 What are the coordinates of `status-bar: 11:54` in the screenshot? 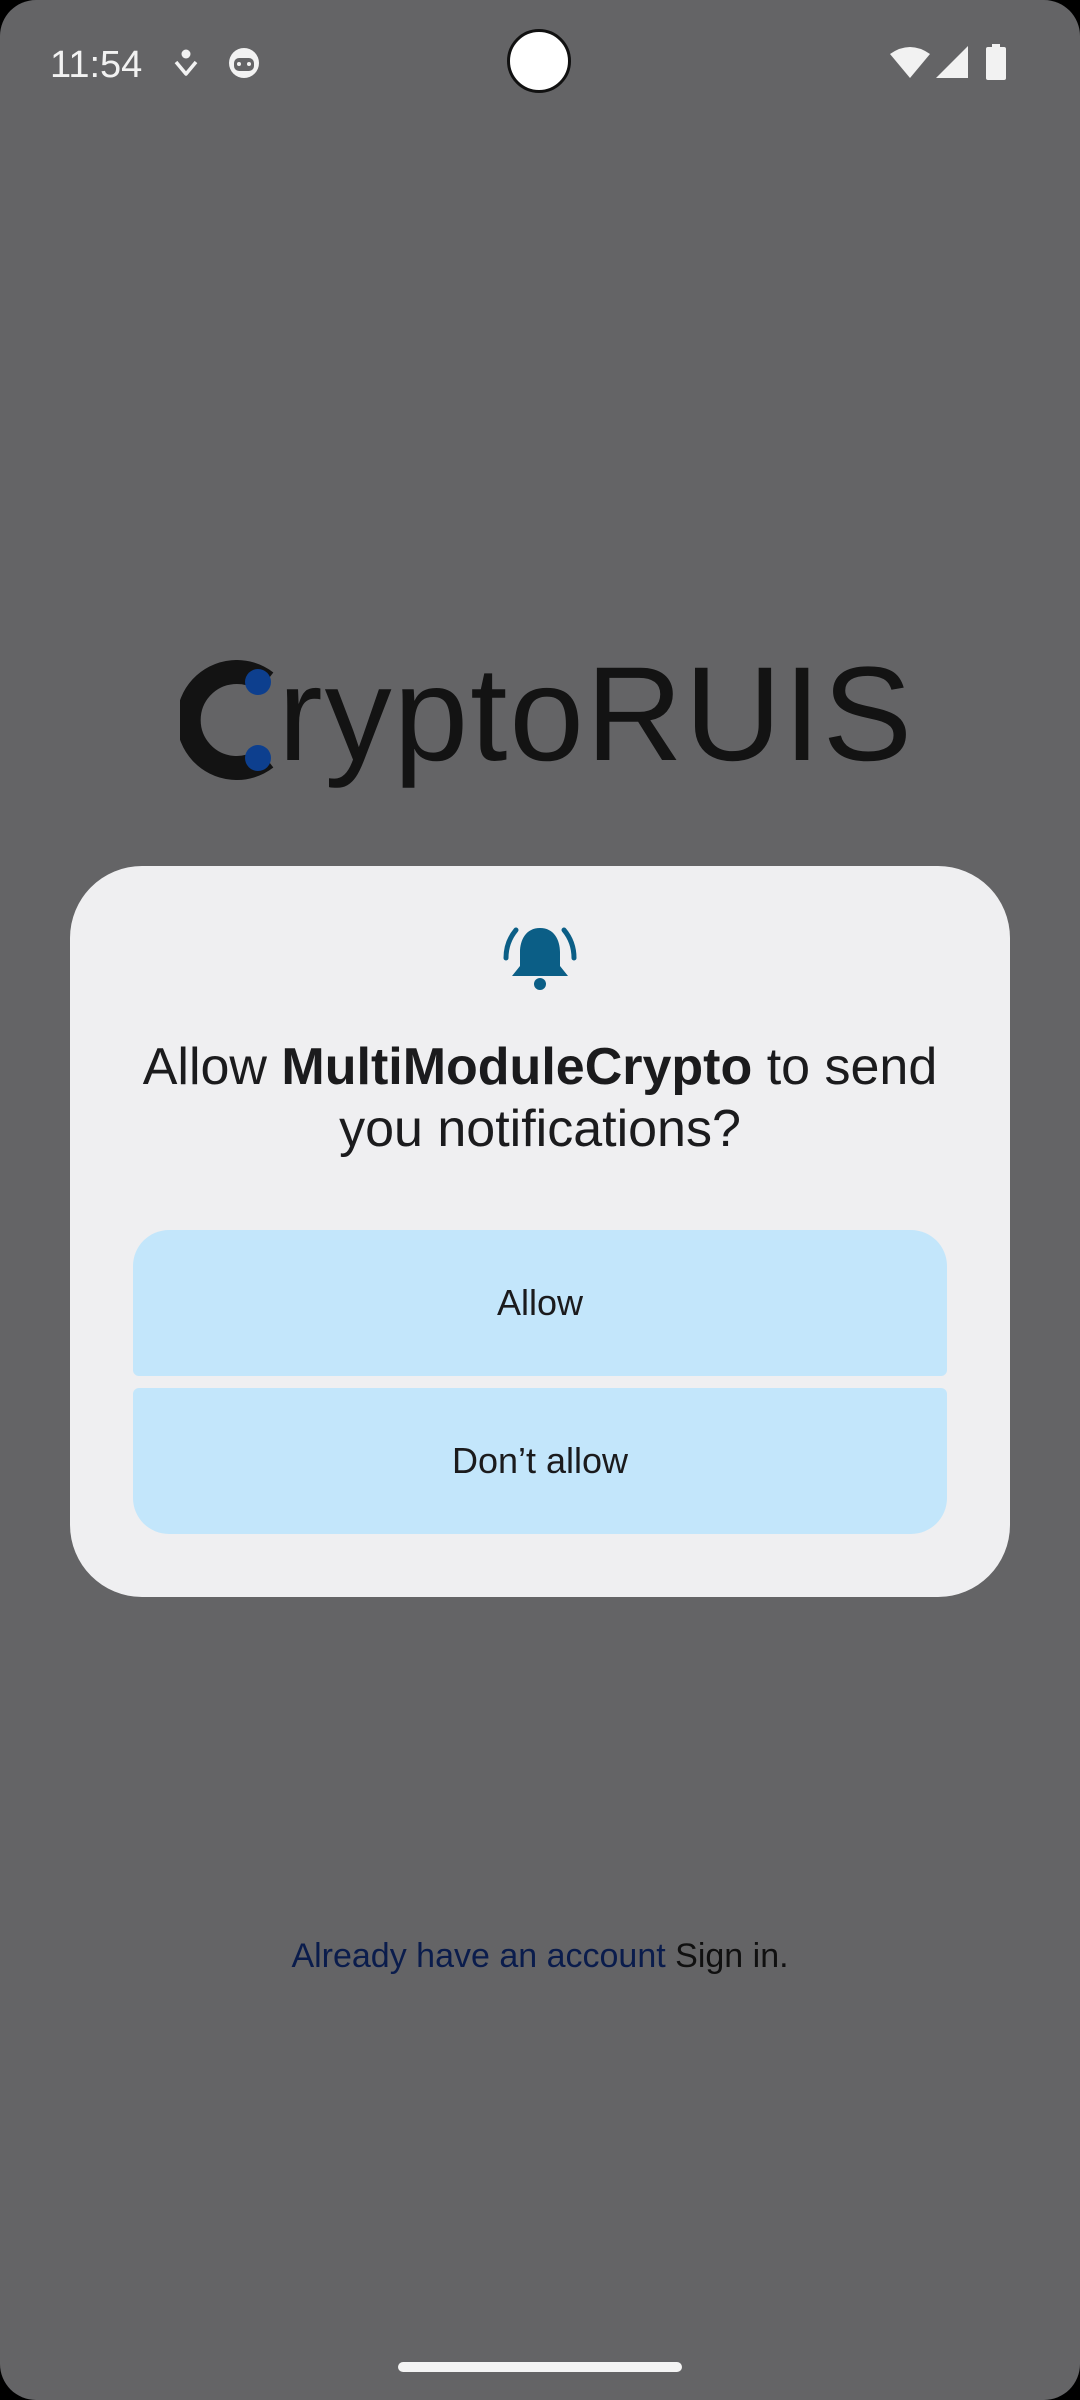 It's located at (540, 65).